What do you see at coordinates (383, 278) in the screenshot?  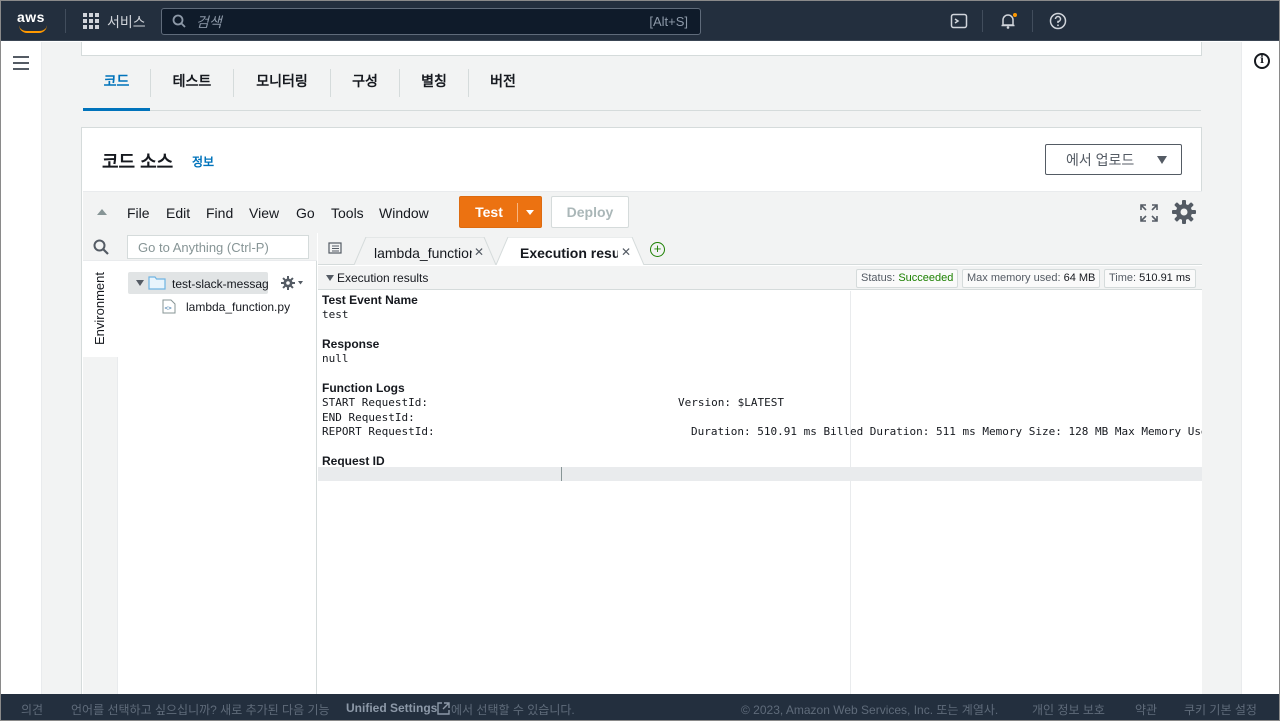 I see `results-header-label: Execution results` at bounding box center [383, 278].